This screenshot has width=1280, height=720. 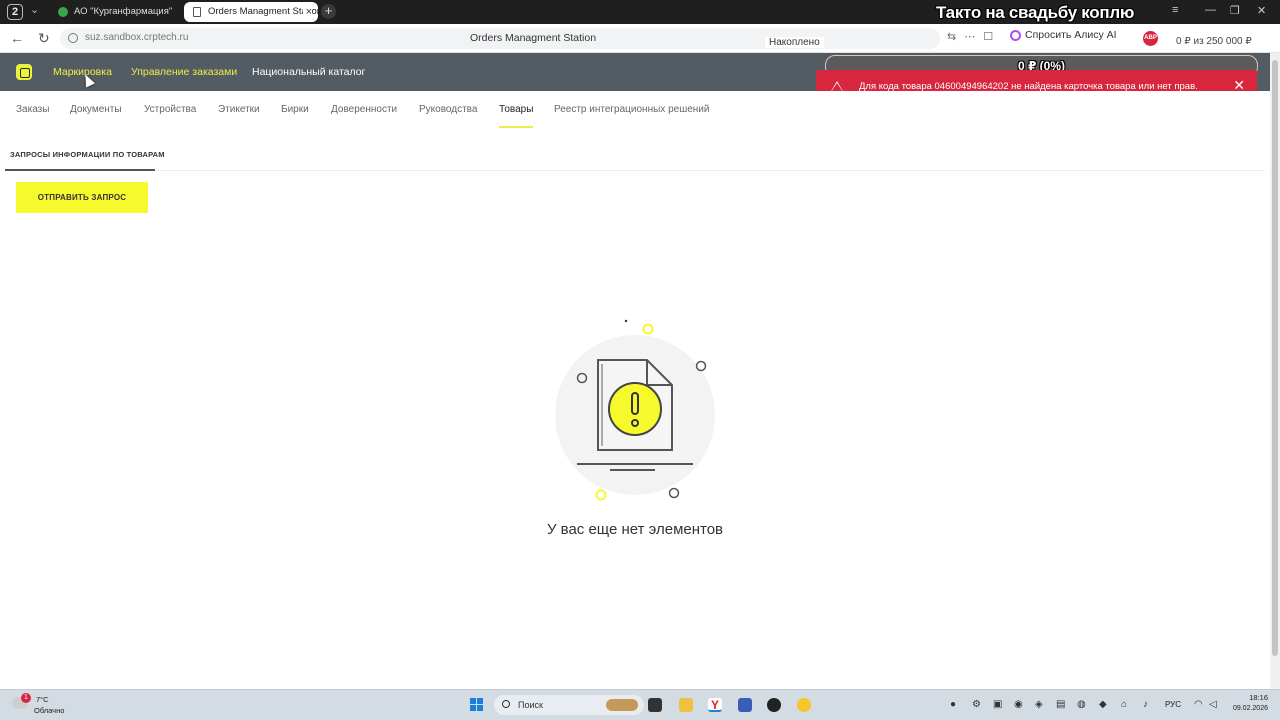 I want to click on browser-tab-orders: Orders Managment Station ×, so click(x=251, y=12).